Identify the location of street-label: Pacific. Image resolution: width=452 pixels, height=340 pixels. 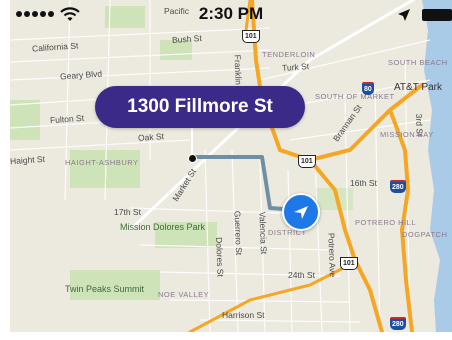
(177, 11).